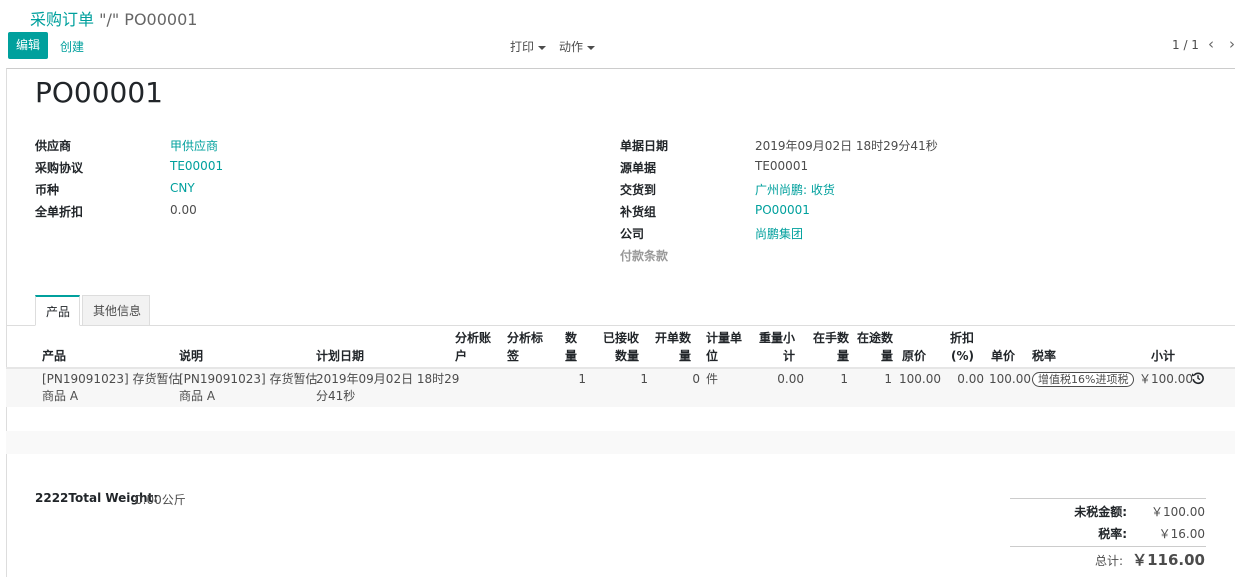 This screenshot has height=577, width=1235. What do you see at coordinates (920, 379) in the screenshot?
I see `cell-price: 100.00` at bounding box center [920, 379].